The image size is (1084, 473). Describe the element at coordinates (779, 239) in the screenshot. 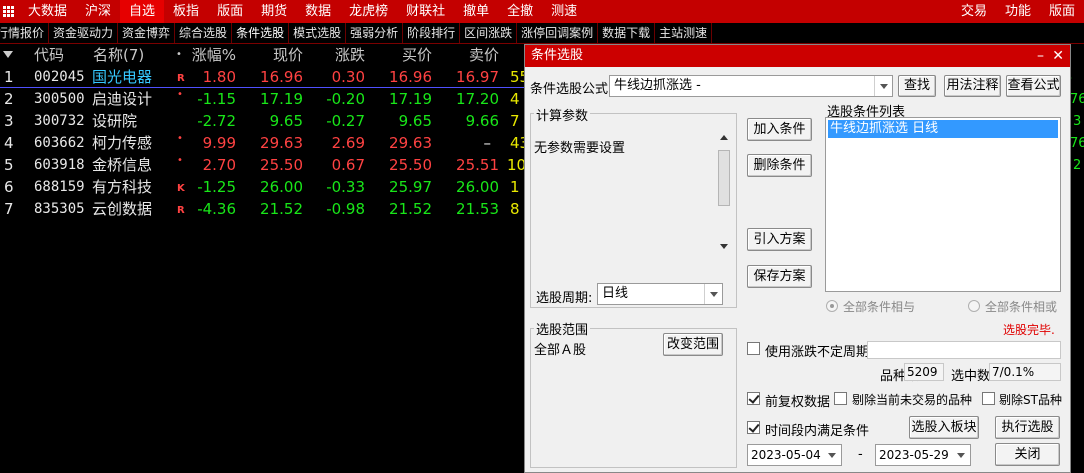

I see `import-scheme-button: 引入方案` at that location.